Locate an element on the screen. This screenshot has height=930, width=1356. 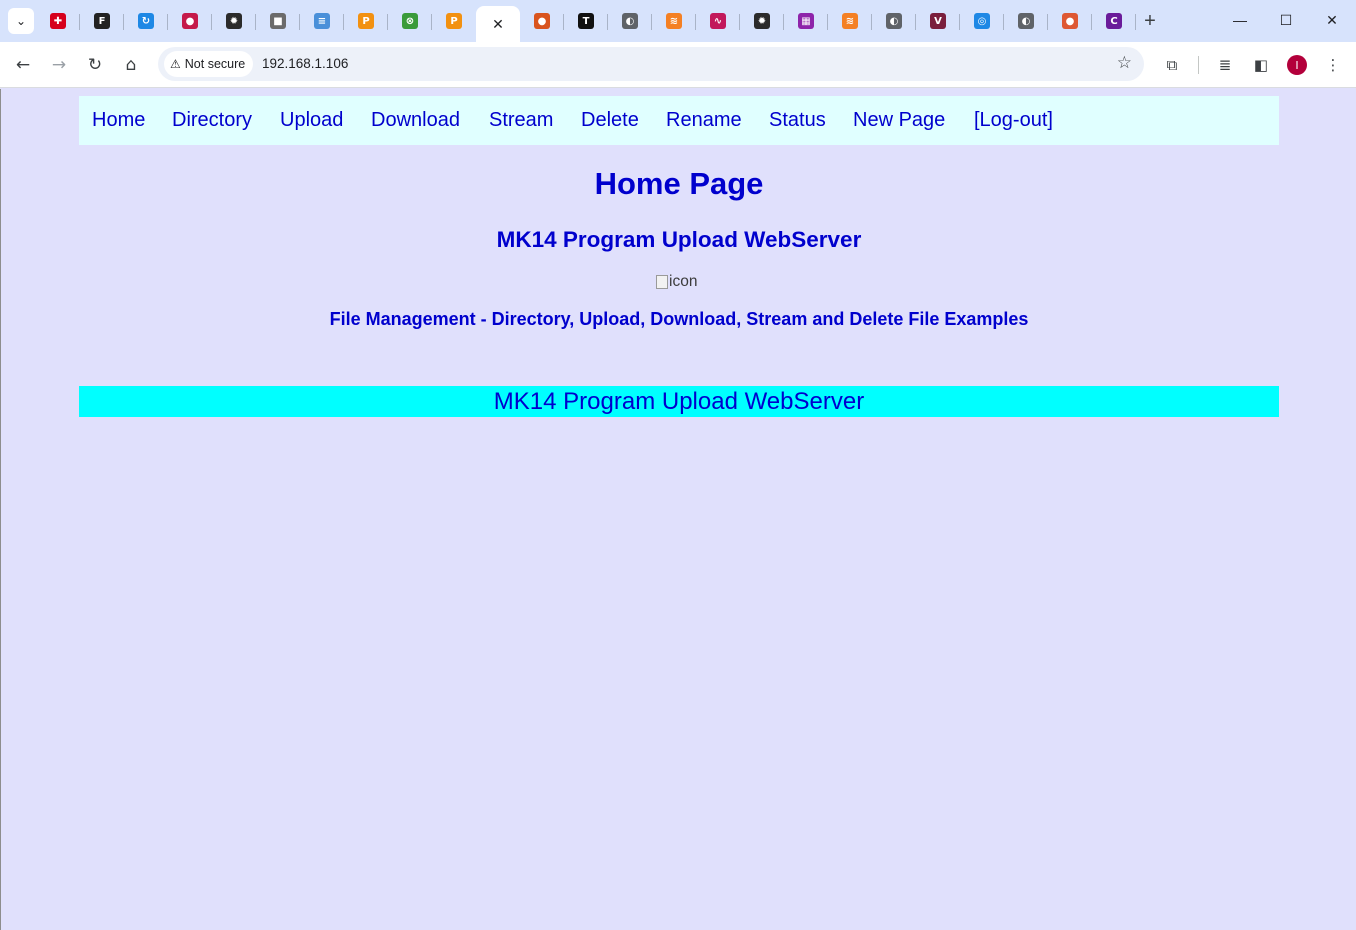
window-close-icon: ✕ is located at coordinates (1332, 20).